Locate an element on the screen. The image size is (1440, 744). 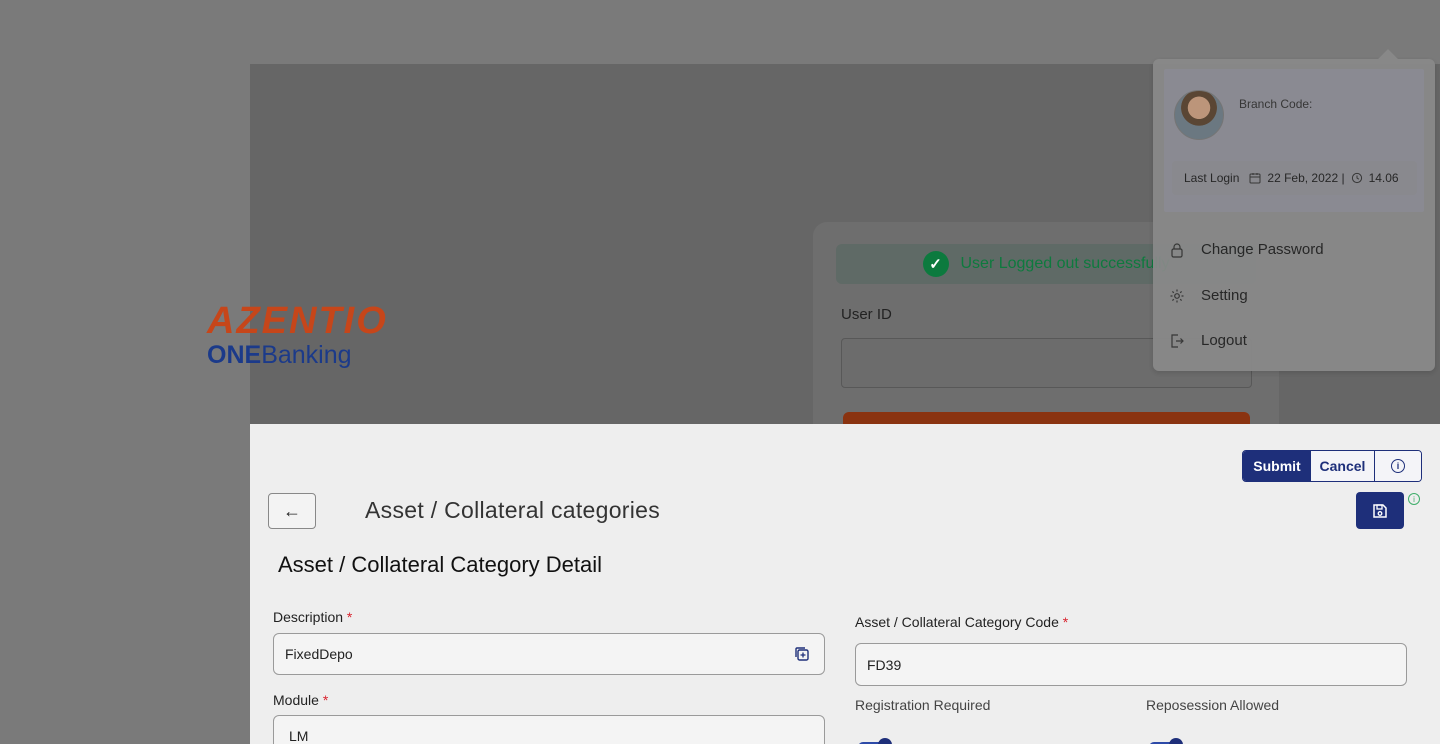
clock-icon is located at coordinates (1356, 178).